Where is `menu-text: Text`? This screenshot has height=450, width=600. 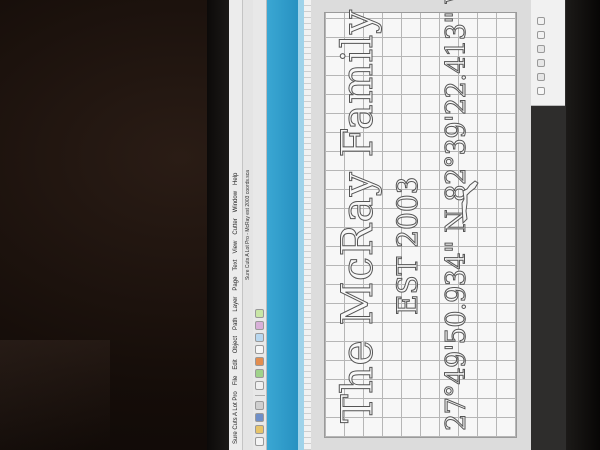
menu-text: Text is located at coordinates (236, 265).